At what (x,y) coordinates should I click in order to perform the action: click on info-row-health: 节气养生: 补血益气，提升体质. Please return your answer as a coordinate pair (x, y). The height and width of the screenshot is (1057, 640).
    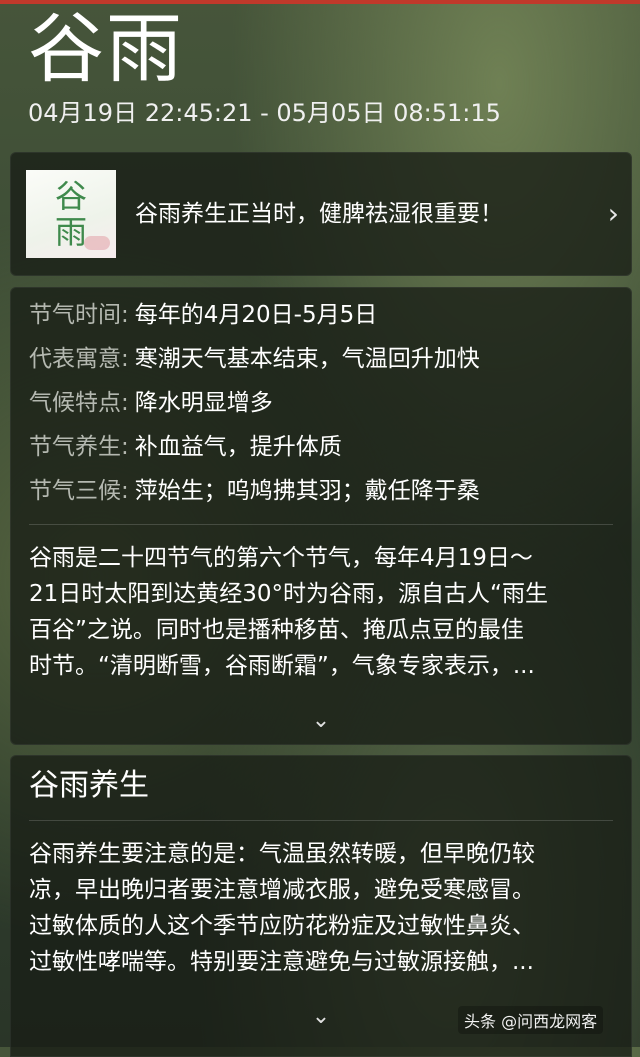
    Looking at the image, I should click on (185, 447).